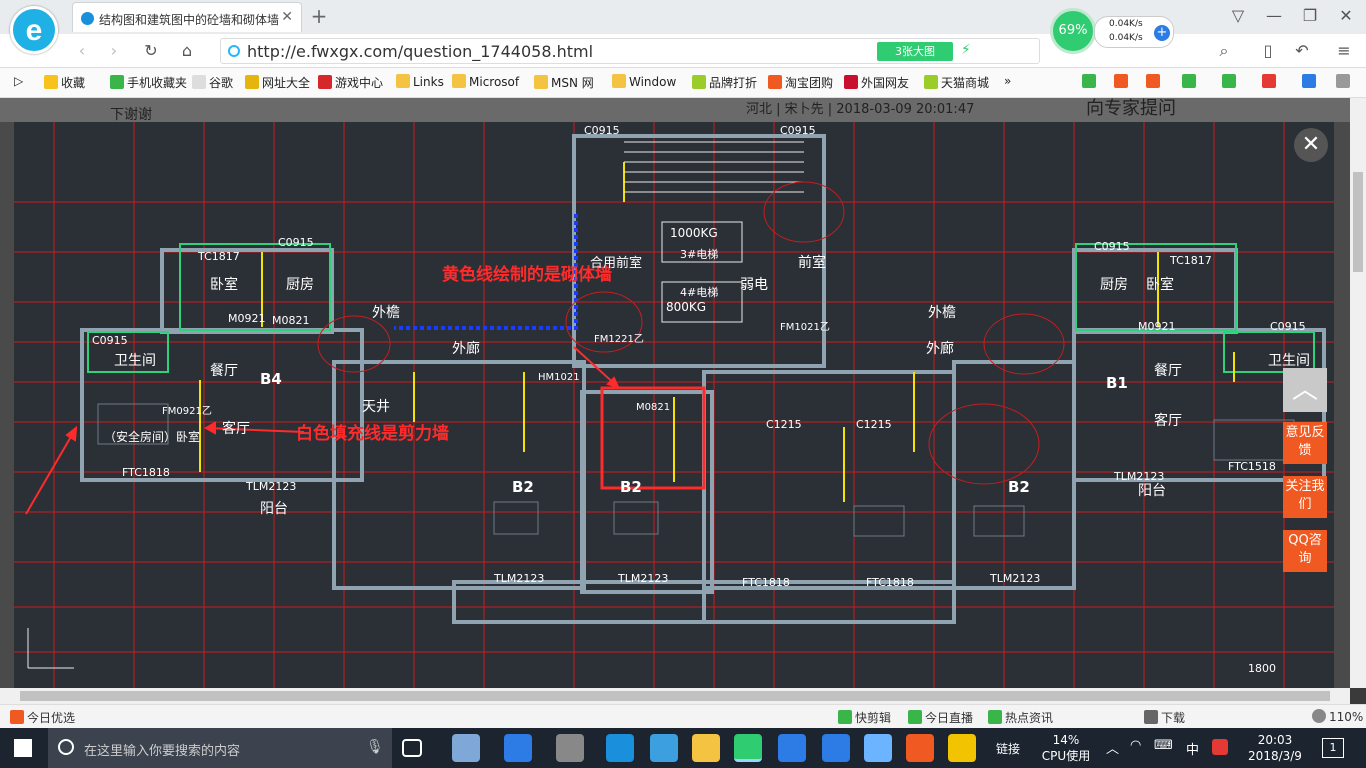  What do you see at coordinates (1302, 51) in the screenshot?
I see `undo-icon: ↶` at bounding box center [1302, 51].